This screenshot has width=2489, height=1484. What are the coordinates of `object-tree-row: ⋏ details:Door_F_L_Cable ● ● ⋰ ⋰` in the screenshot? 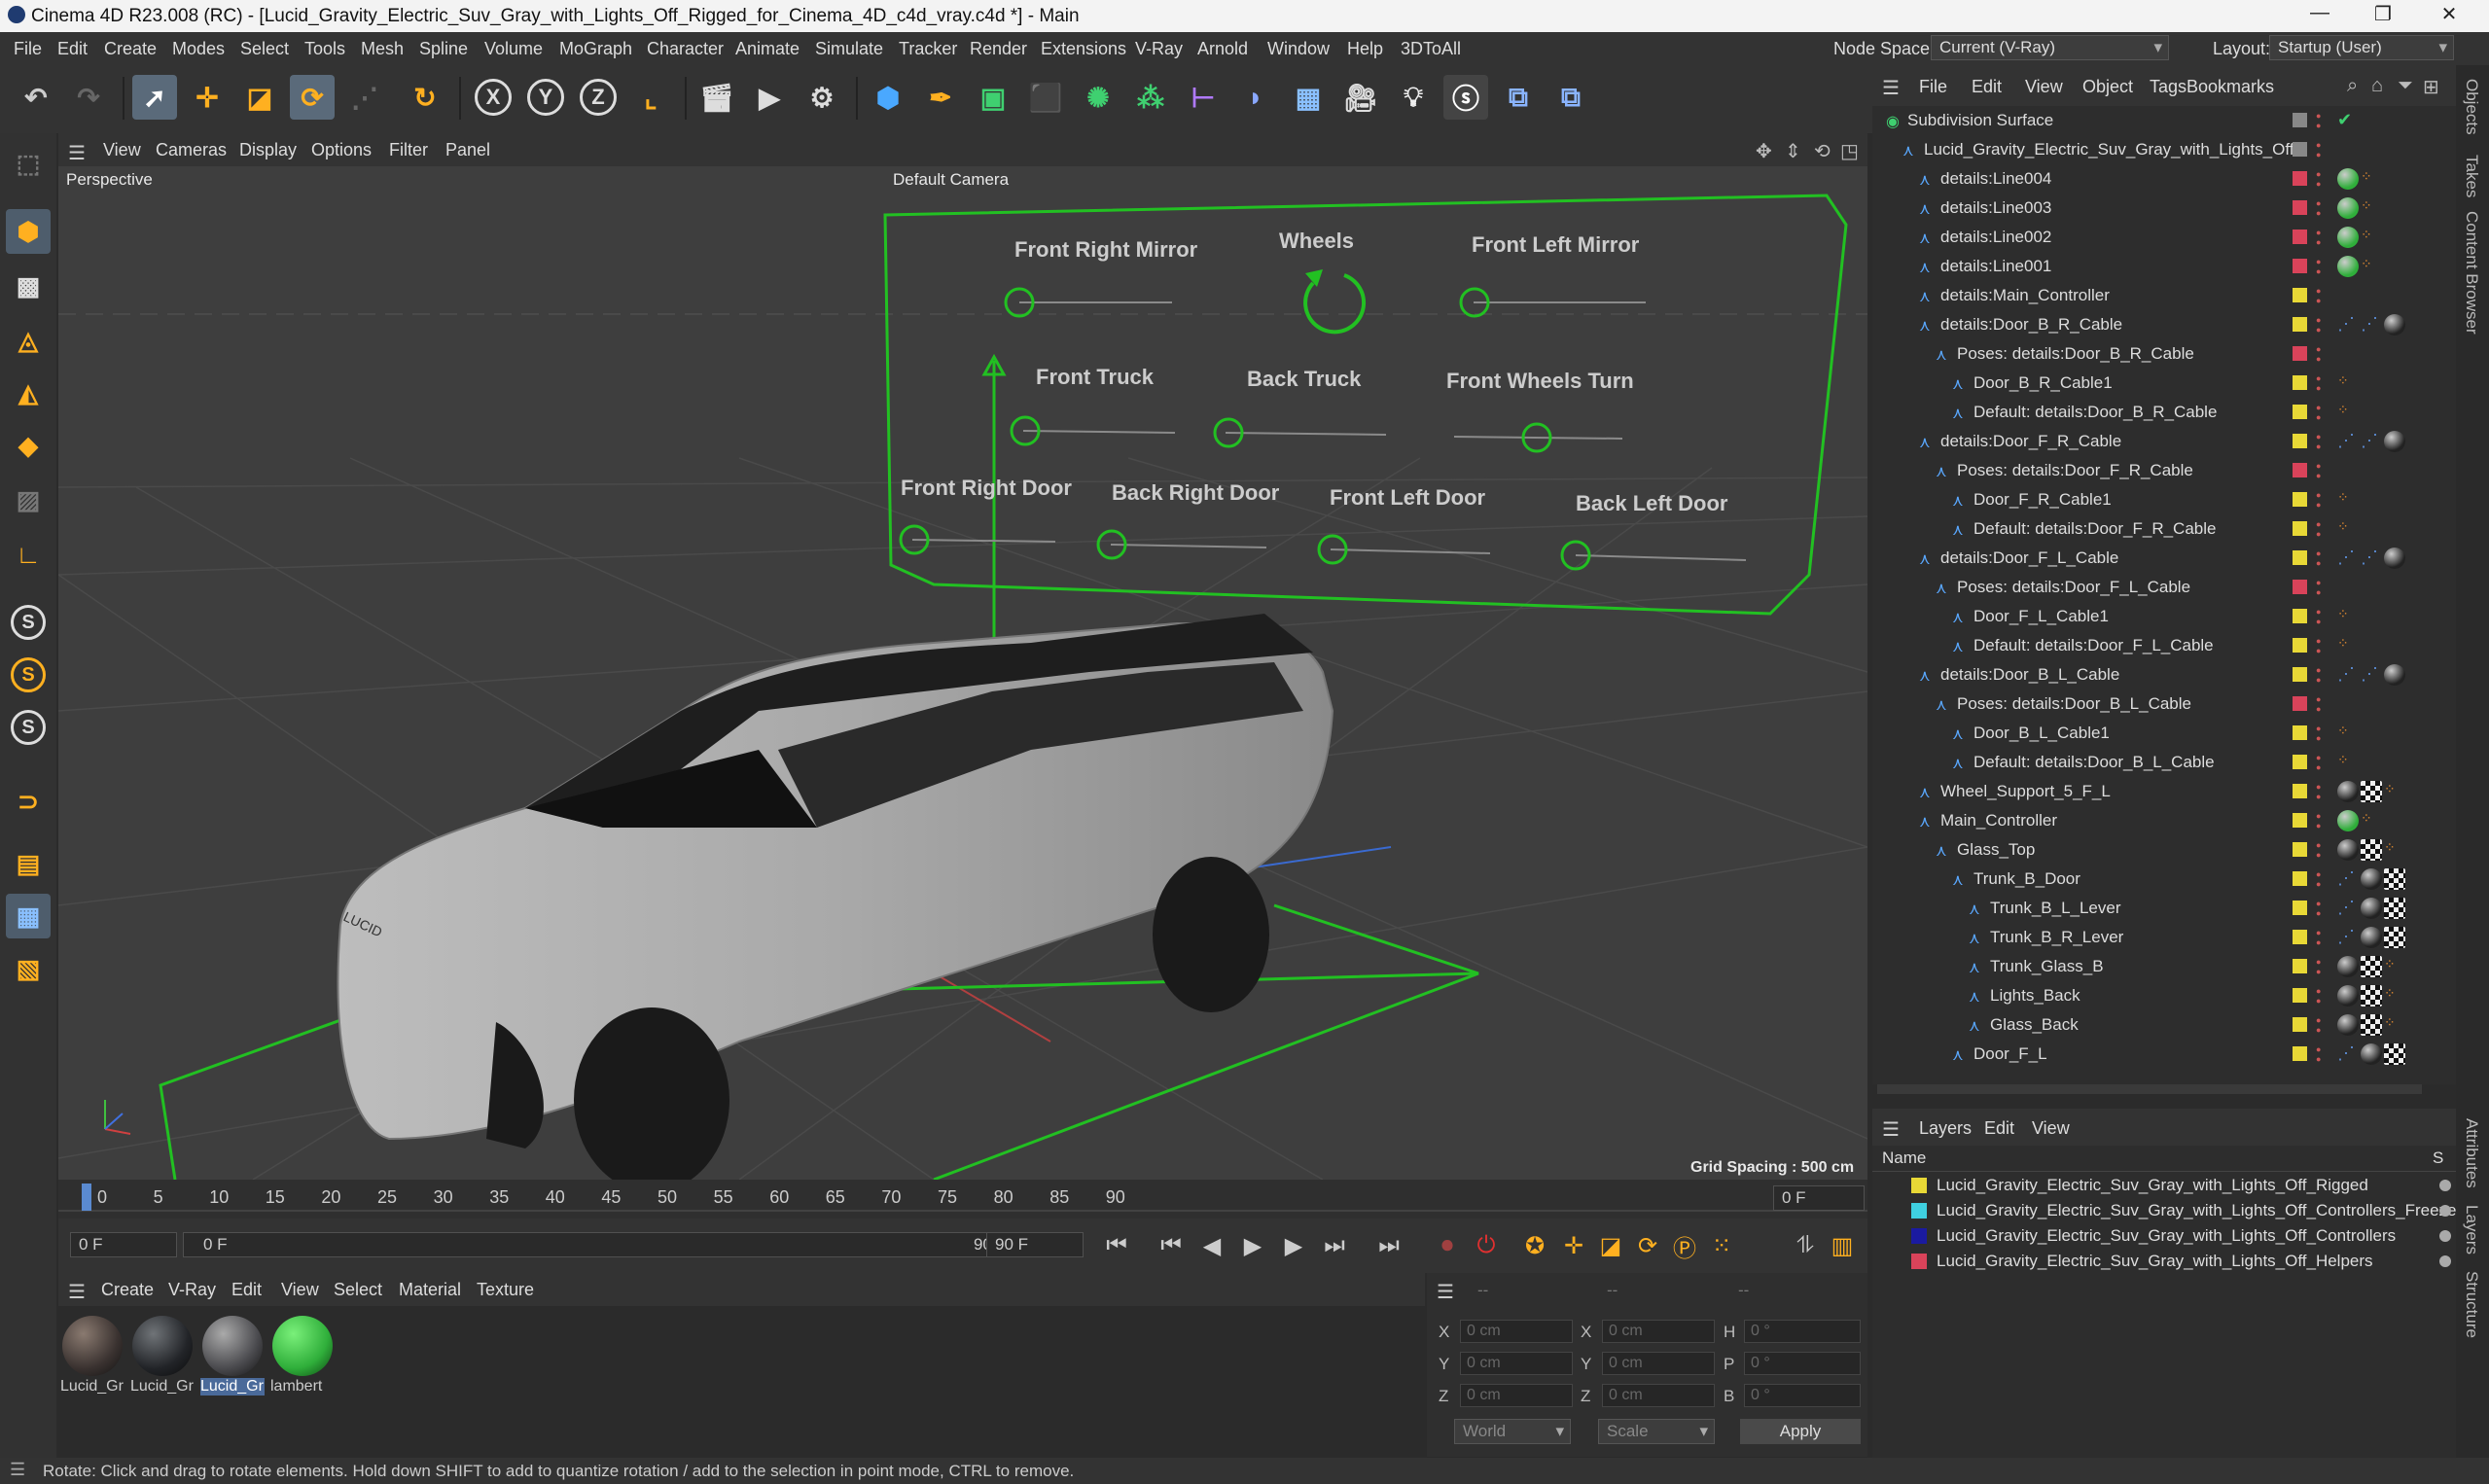 It's located at (2164, 558).